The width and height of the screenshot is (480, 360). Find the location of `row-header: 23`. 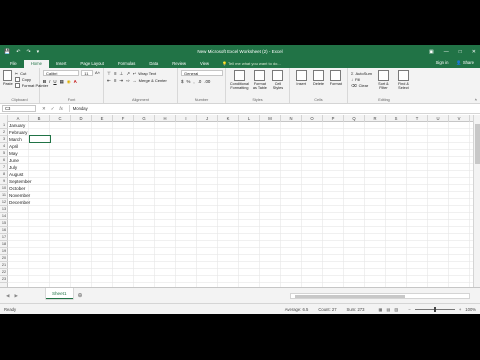

row-header: 23 is located at coordinates (4, 279).